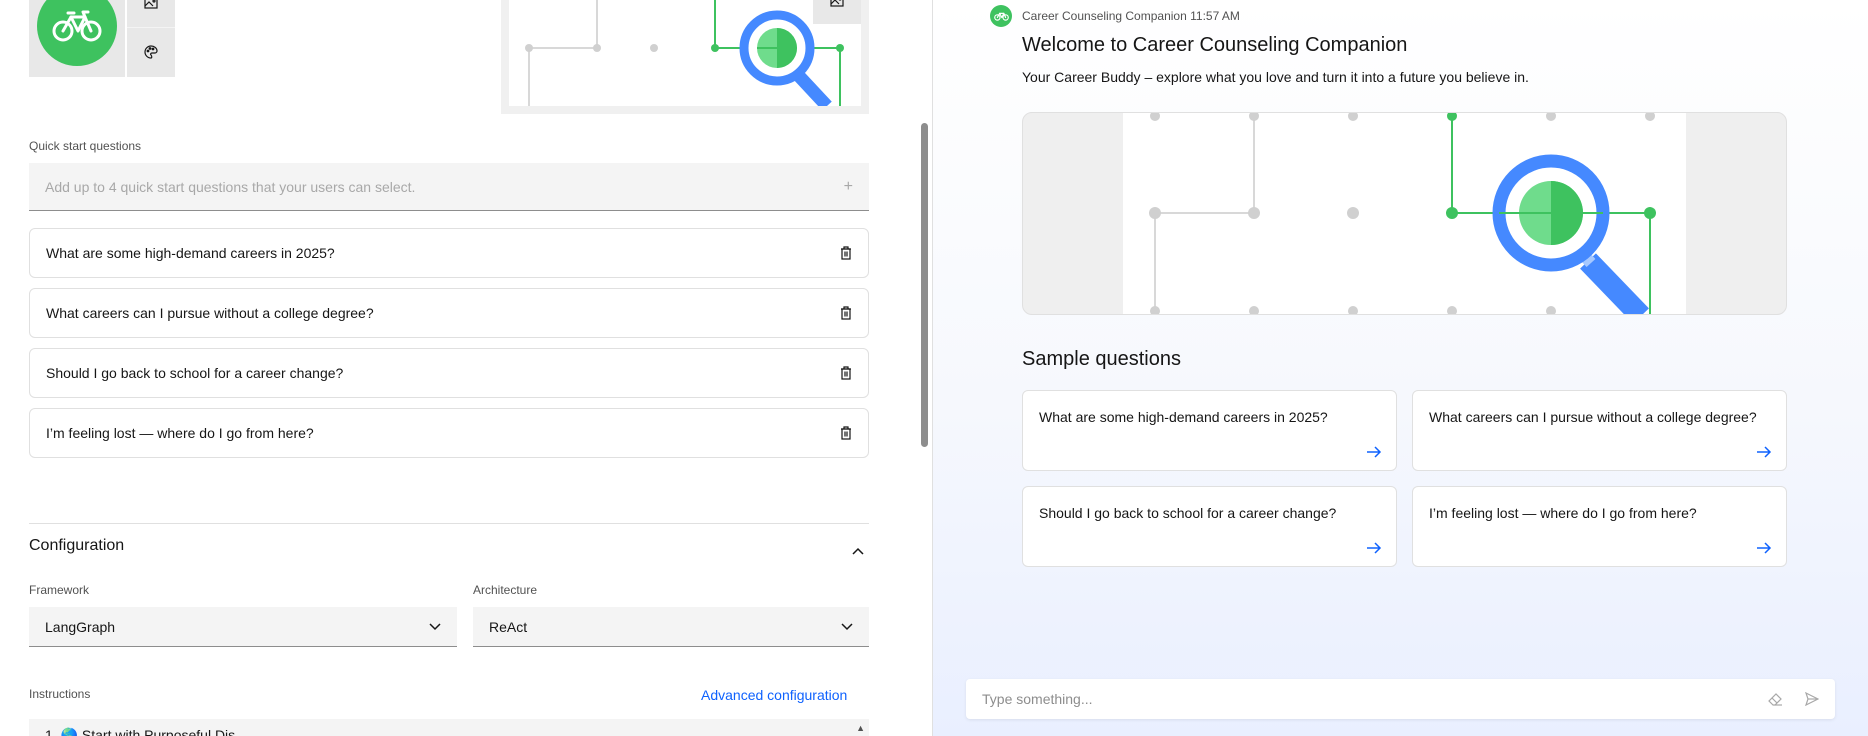 The height and width of the screenshot is (736, 1868). Describe the element at coordinates (837, 12) in the screenshot. I see `change-banner-button` at that location.